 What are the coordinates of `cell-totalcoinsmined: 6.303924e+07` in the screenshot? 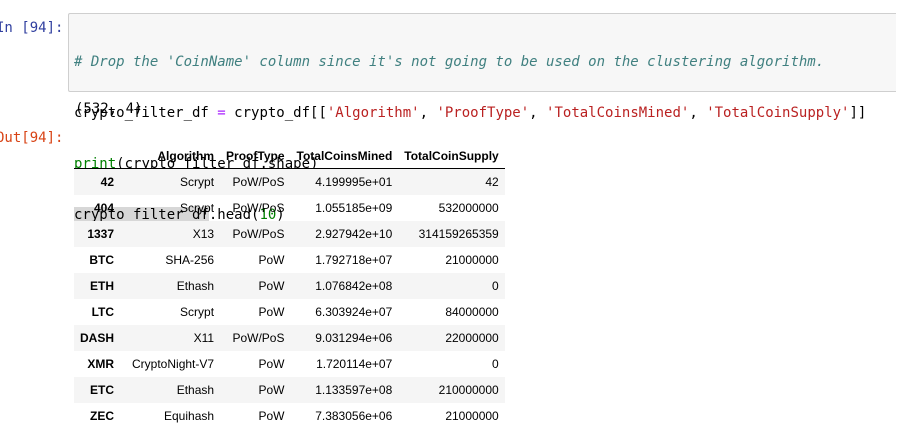 It's located at (354, 312).